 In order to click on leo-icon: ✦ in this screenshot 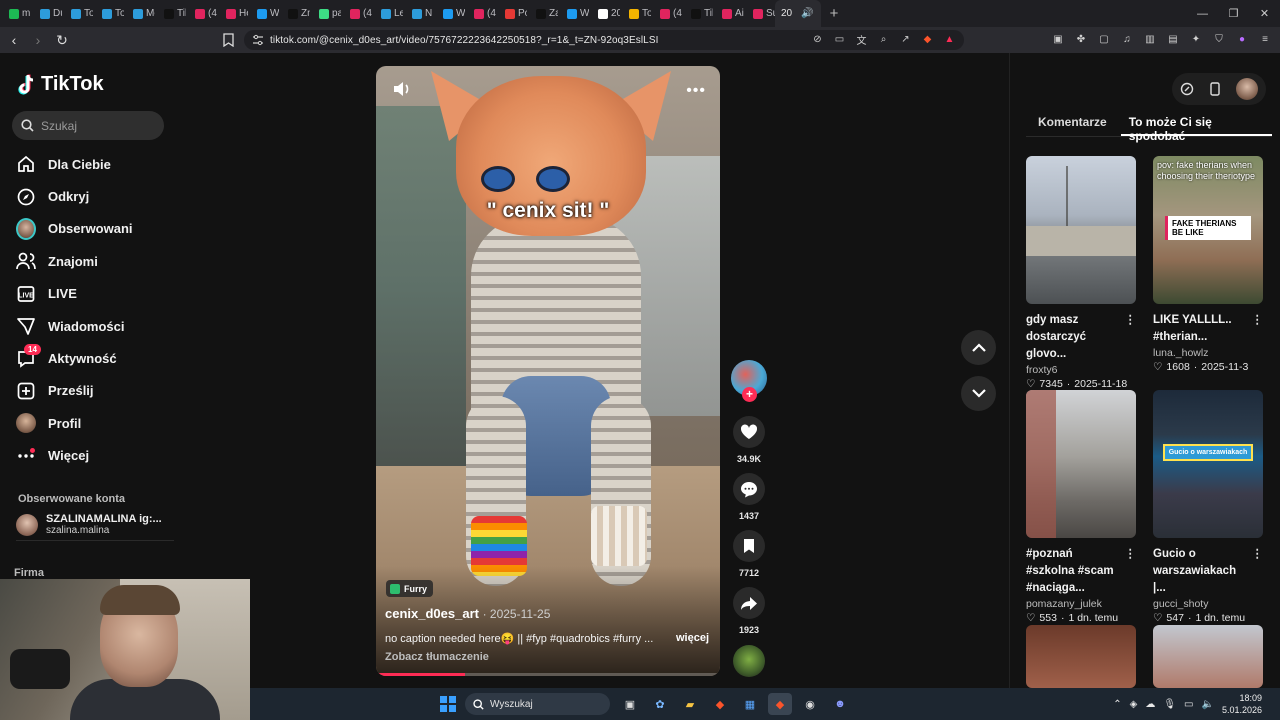, I will do `click(1196, 39)`.